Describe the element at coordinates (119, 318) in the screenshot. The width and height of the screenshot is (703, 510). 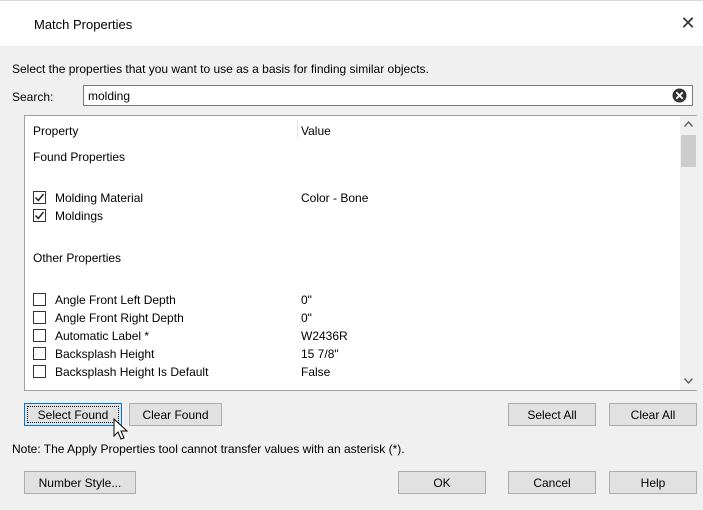
I see `property-name: Angle Front Right Depth` at that location.